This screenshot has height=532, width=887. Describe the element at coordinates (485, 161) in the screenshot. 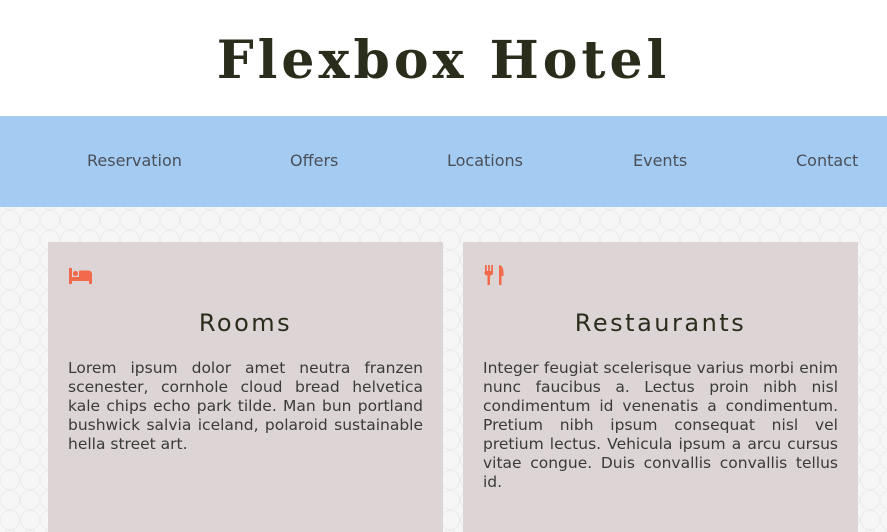

I see `nav-link-locations: Locations` at that location.